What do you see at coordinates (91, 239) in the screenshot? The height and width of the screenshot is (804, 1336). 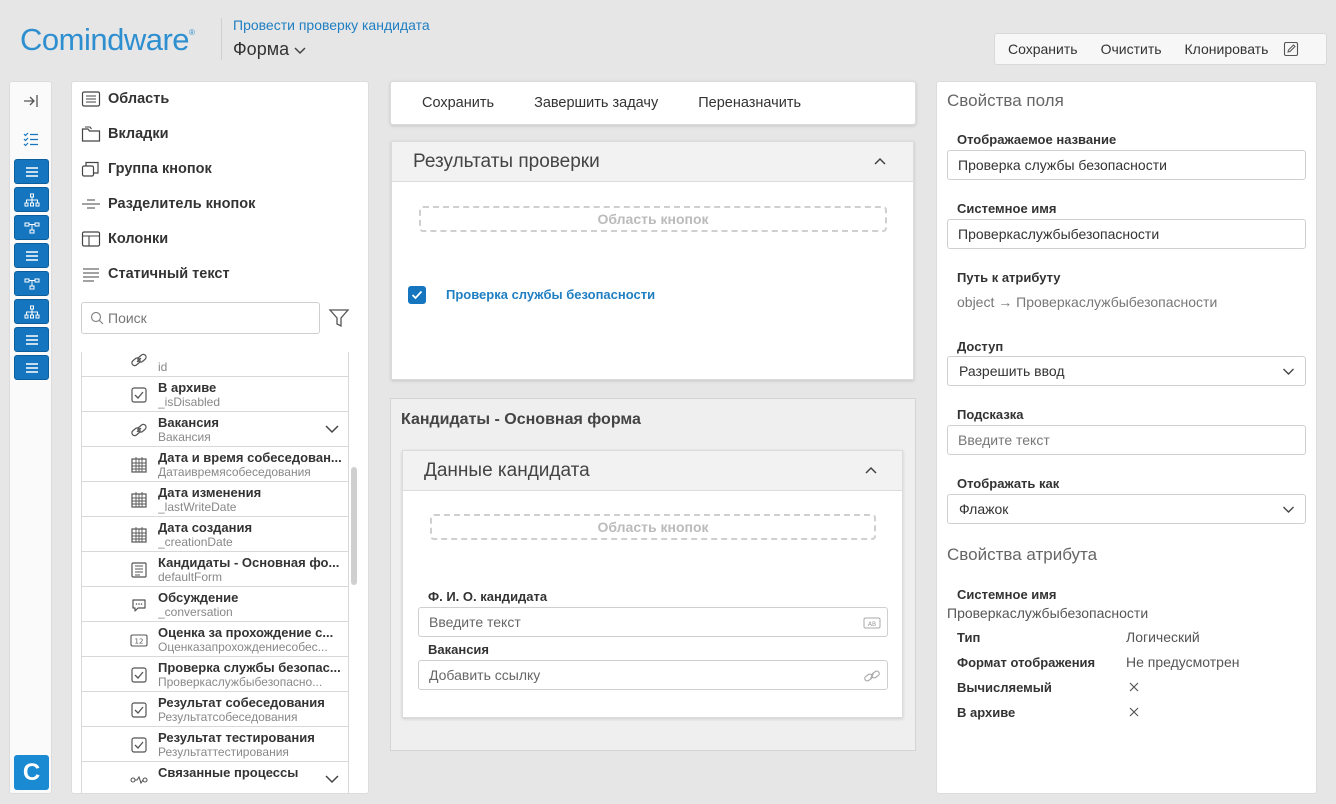 I see `columns-icon` at bounding box center [91, 239].